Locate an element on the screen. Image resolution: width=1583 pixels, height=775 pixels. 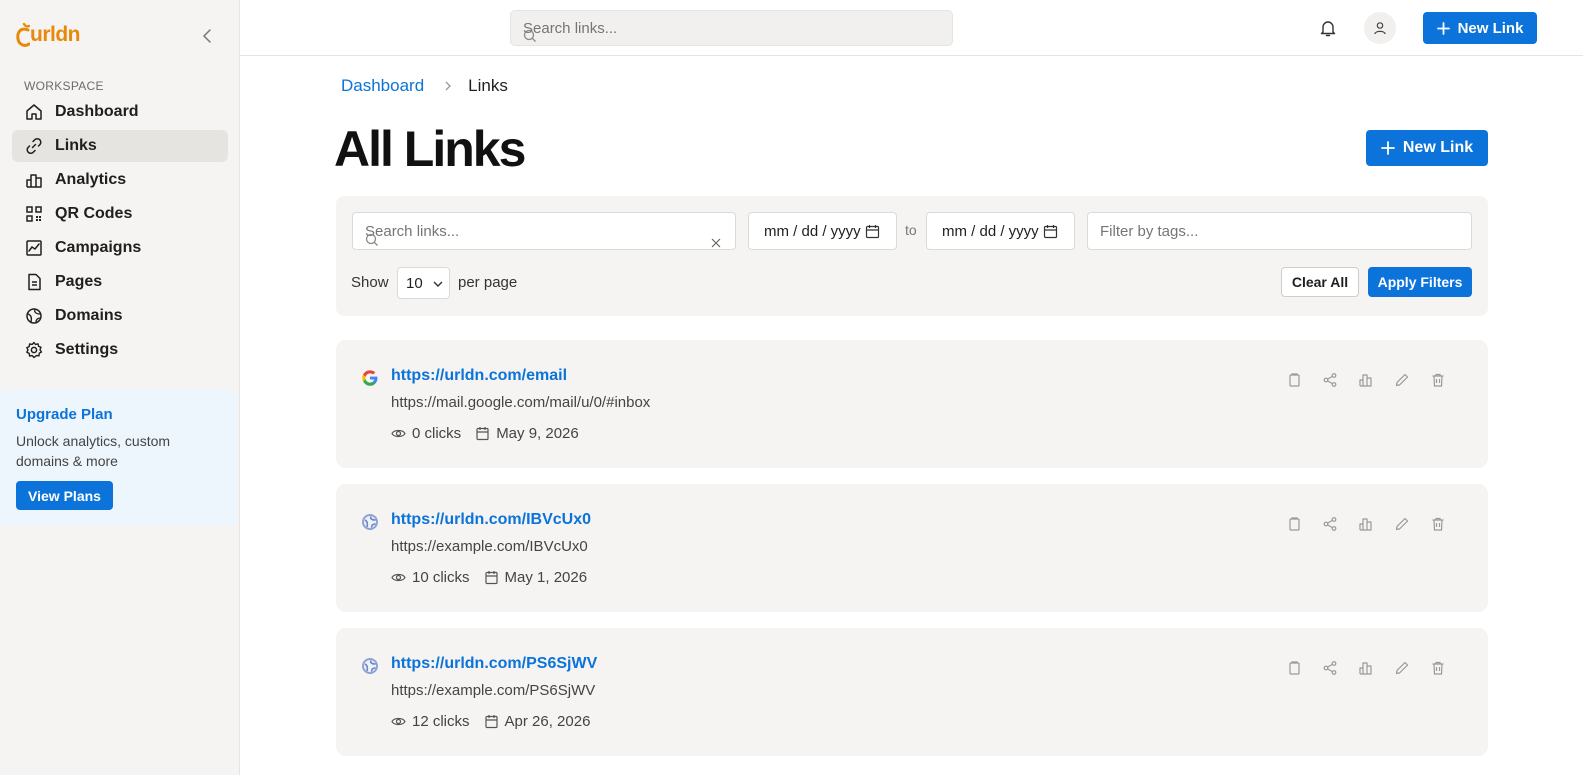
date-from-input: mm / dd / yyyy is located at coordinates (822, 231).